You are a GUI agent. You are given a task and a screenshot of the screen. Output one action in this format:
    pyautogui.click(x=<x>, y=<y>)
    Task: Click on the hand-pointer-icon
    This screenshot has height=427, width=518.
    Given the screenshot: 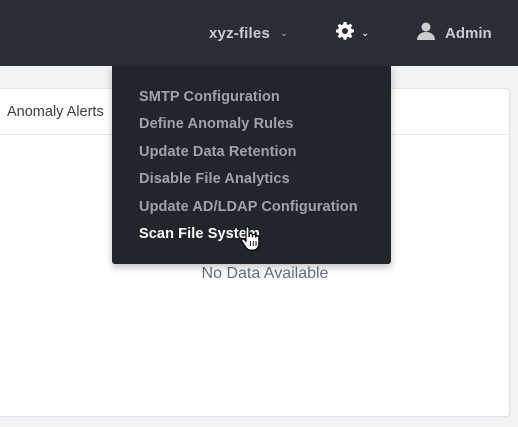 What is the action you would take?
    pyautogui.click(x=251, y=241)
    